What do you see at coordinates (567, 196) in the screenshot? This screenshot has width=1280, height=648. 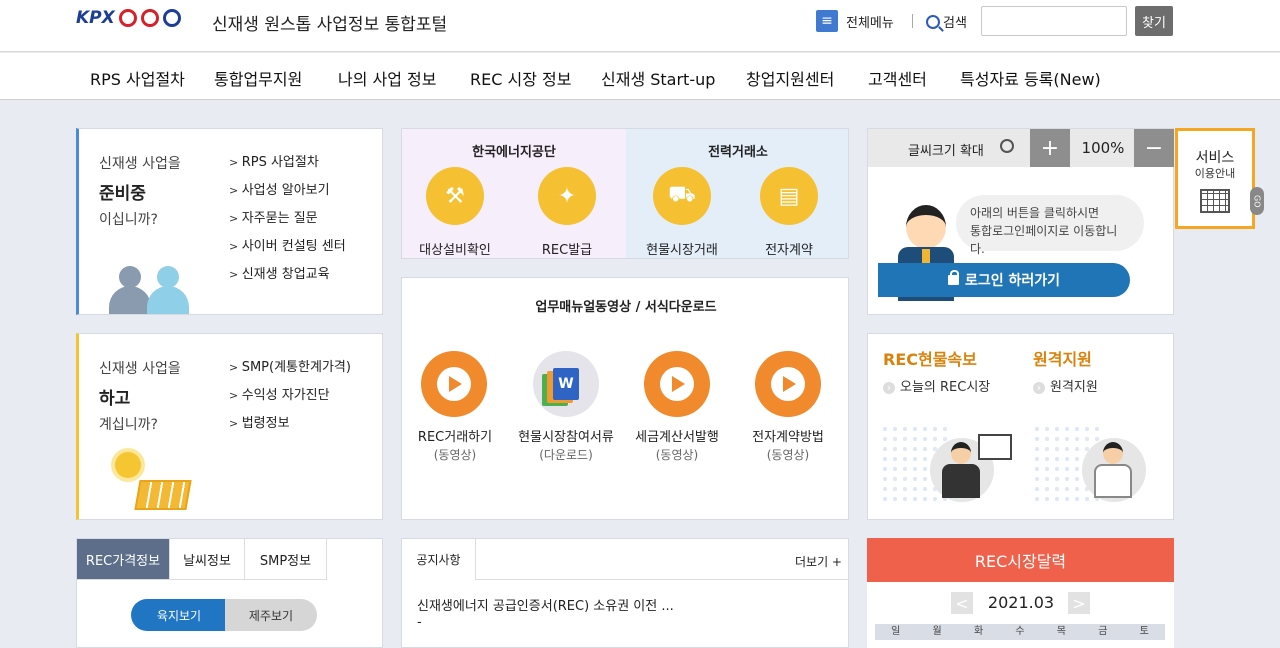 I see `lightbulb-icon: ✦` at bounding box center [567, 196].